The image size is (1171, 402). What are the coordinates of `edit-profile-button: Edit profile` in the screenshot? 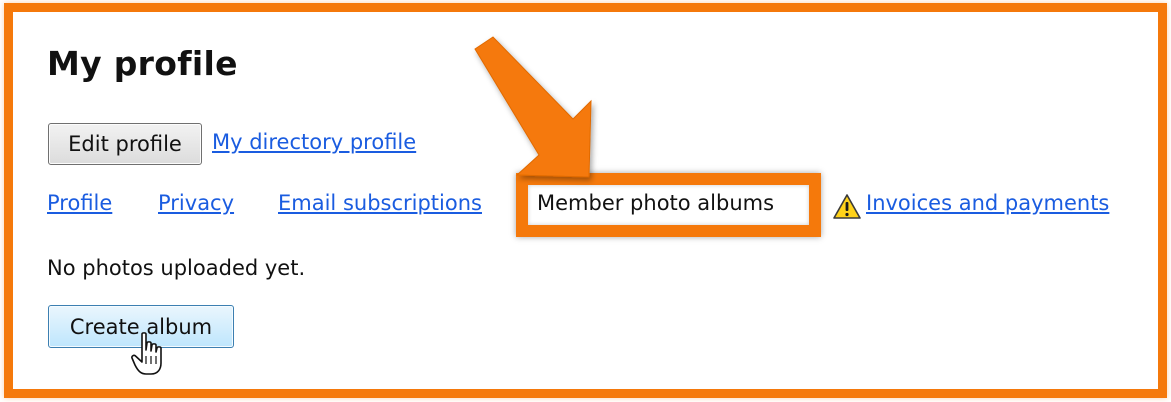 It's located at (125, 144).